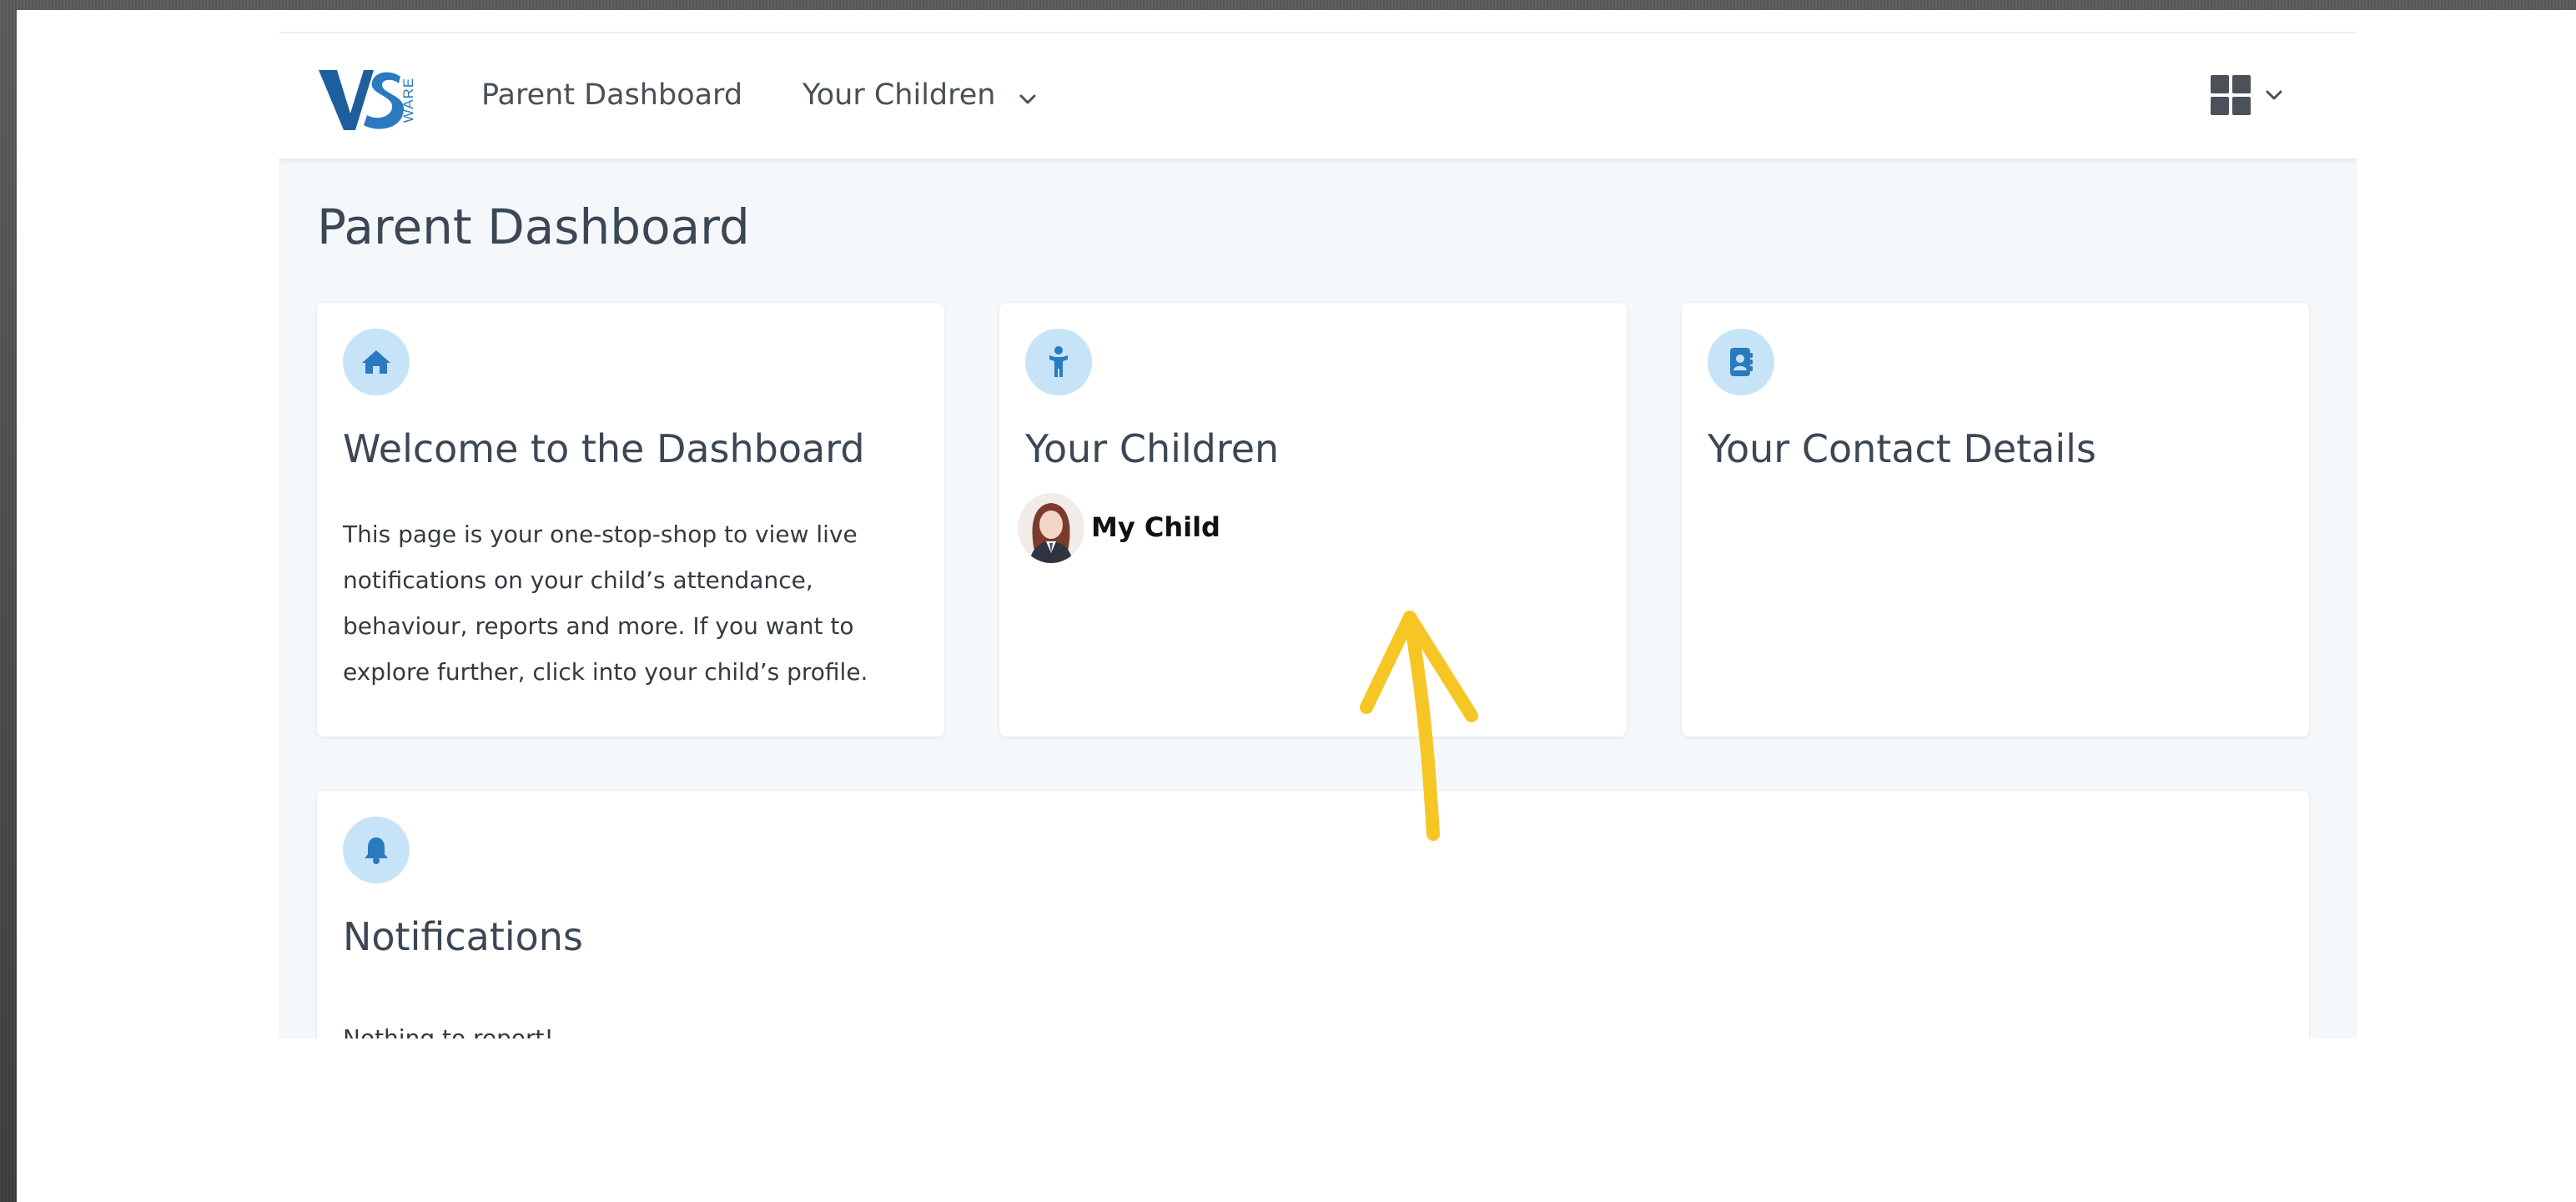  What do you see at coordinates (1313, 520) in the screenshot?
I see `children-card: Your Children My Child` at bounding box center [1313, 520].